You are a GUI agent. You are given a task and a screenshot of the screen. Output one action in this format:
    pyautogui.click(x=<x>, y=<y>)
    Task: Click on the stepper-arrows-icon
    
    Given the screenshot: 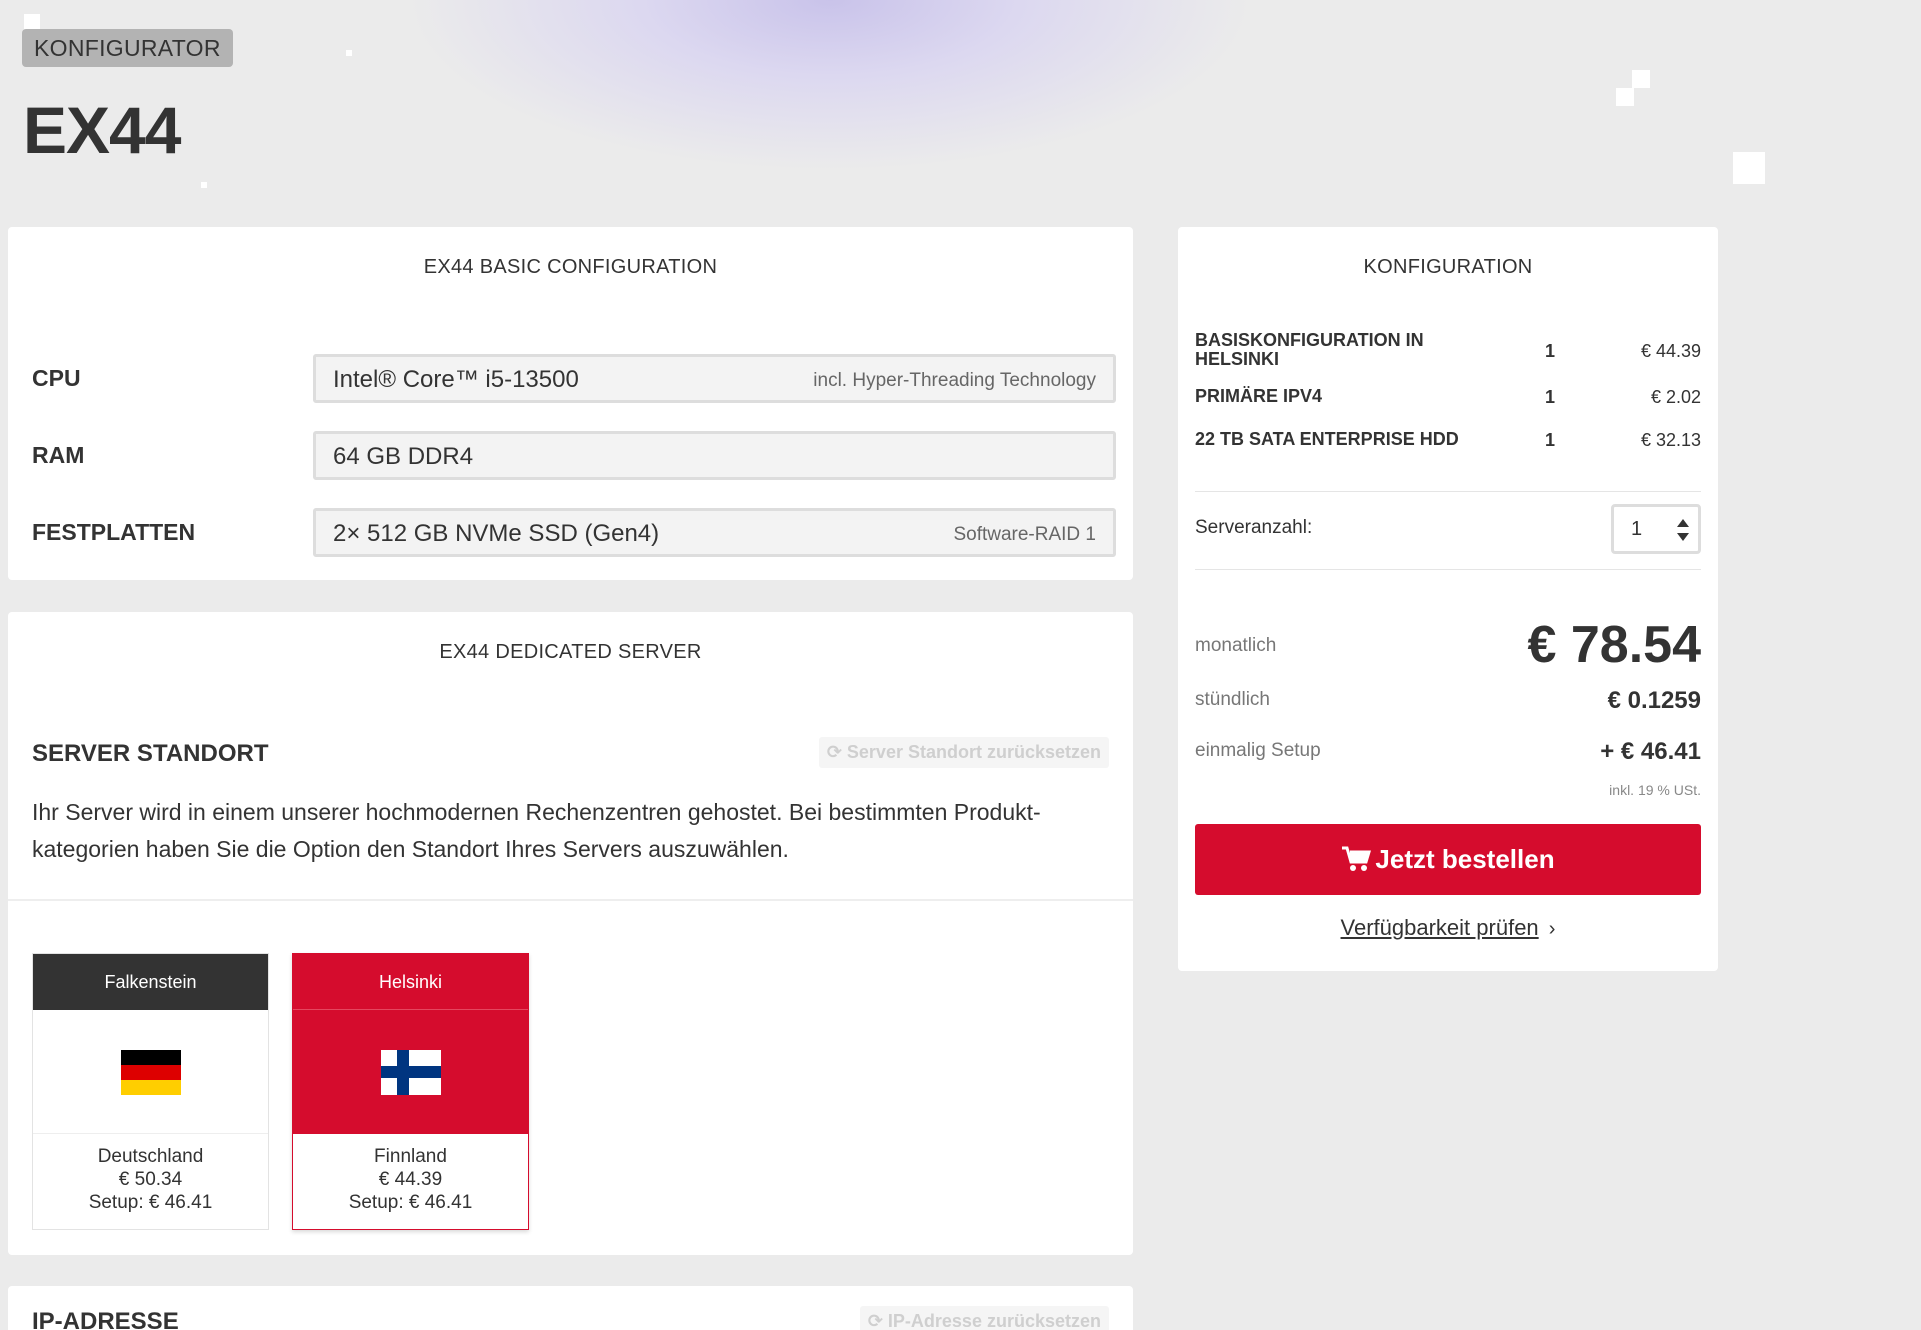 What is the action you would take?
    pyautogui.click(x=1683, y=530)
    